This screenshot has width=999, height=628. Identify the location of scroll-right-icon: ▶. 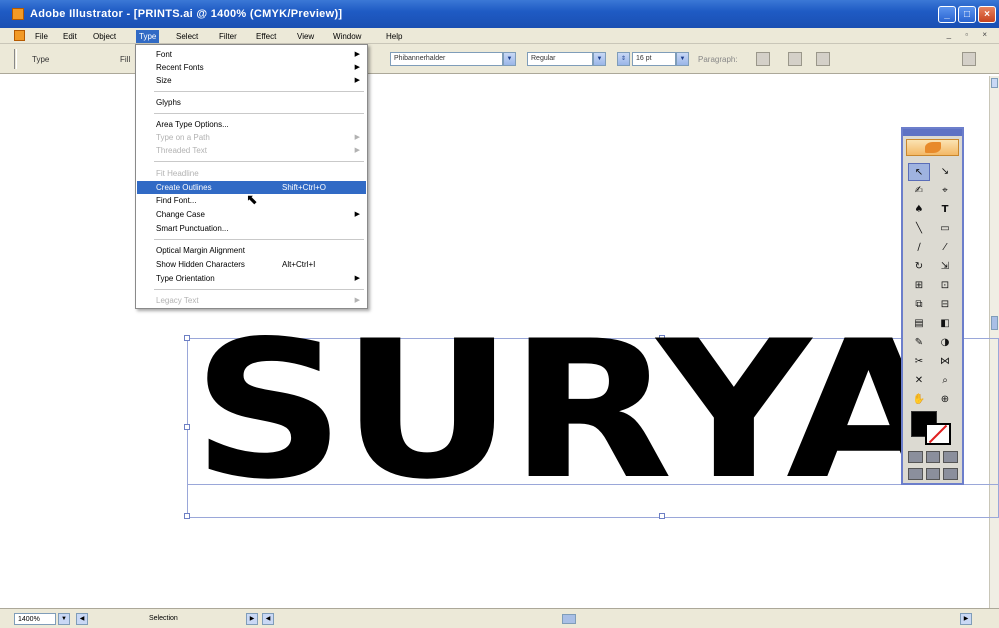
(966, 619).